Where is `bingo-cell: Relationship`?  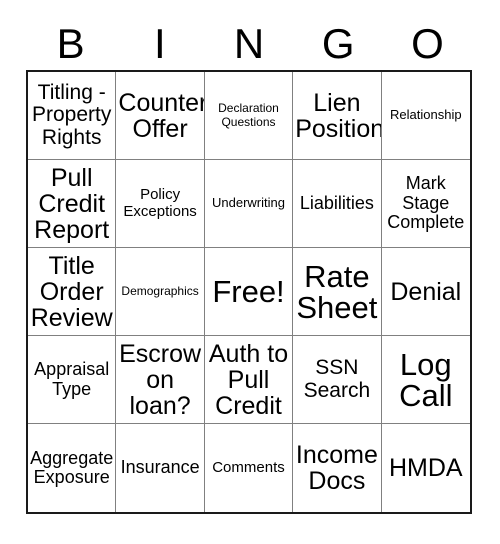 bingo-cell: Relationship is located at coordinates (425, 116).